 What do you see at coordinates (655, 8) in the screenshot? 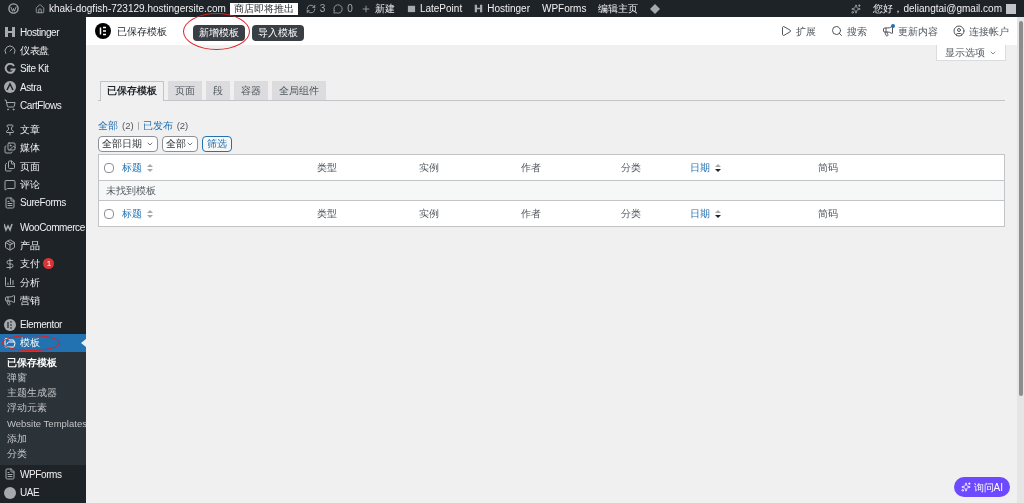
I see `diamond-icon` at bounding box center [655, 8].